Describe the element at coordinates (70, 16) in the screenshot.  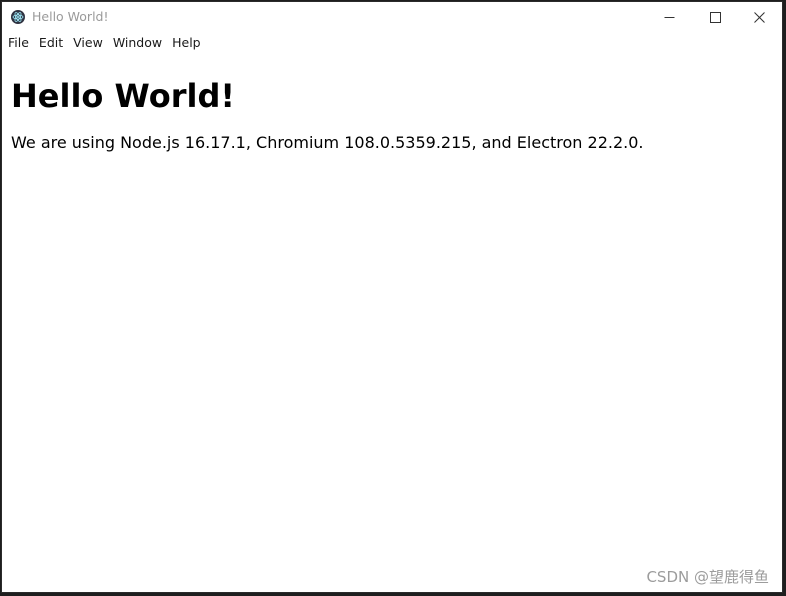
I see `window-title: Hello World!` at that location.